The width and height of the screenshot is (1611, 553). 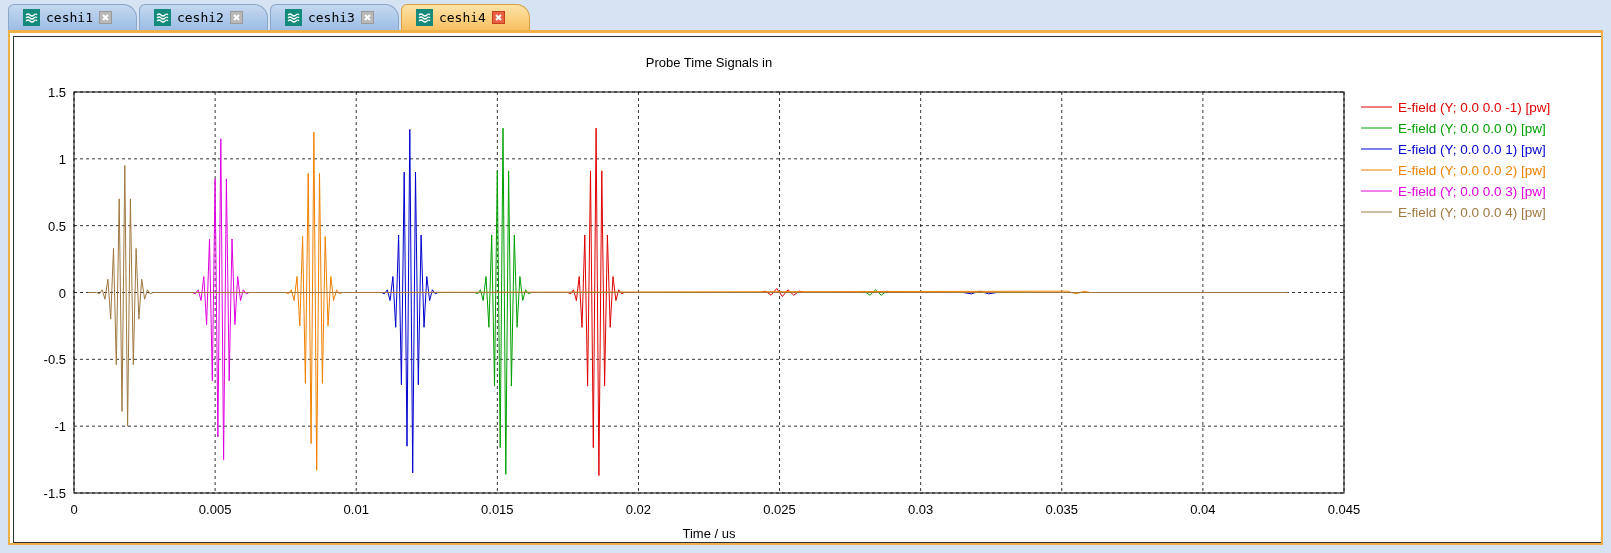 What do you see at coordinates (334, 17) in the screenshot?
I see `tab: ceshi3` at bounding box center [334, 17].